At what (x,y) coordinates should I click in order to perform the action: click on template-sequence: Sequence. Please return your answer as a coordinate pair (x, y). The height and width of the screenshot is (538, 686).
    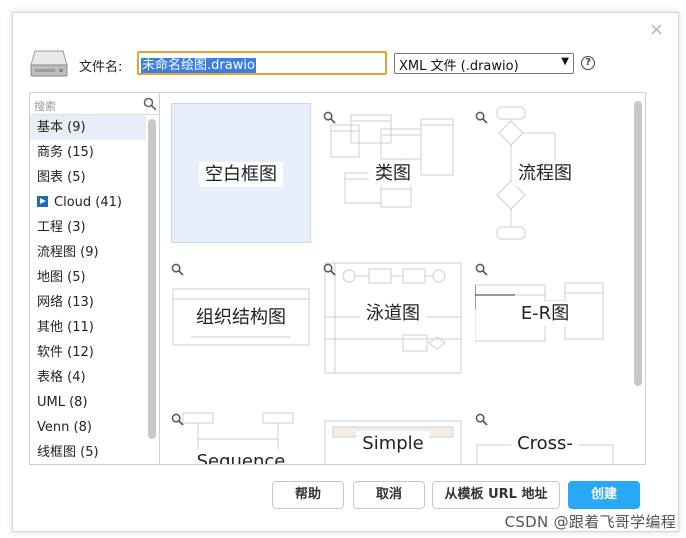
    Looking at the image, I should click on (241, 435).